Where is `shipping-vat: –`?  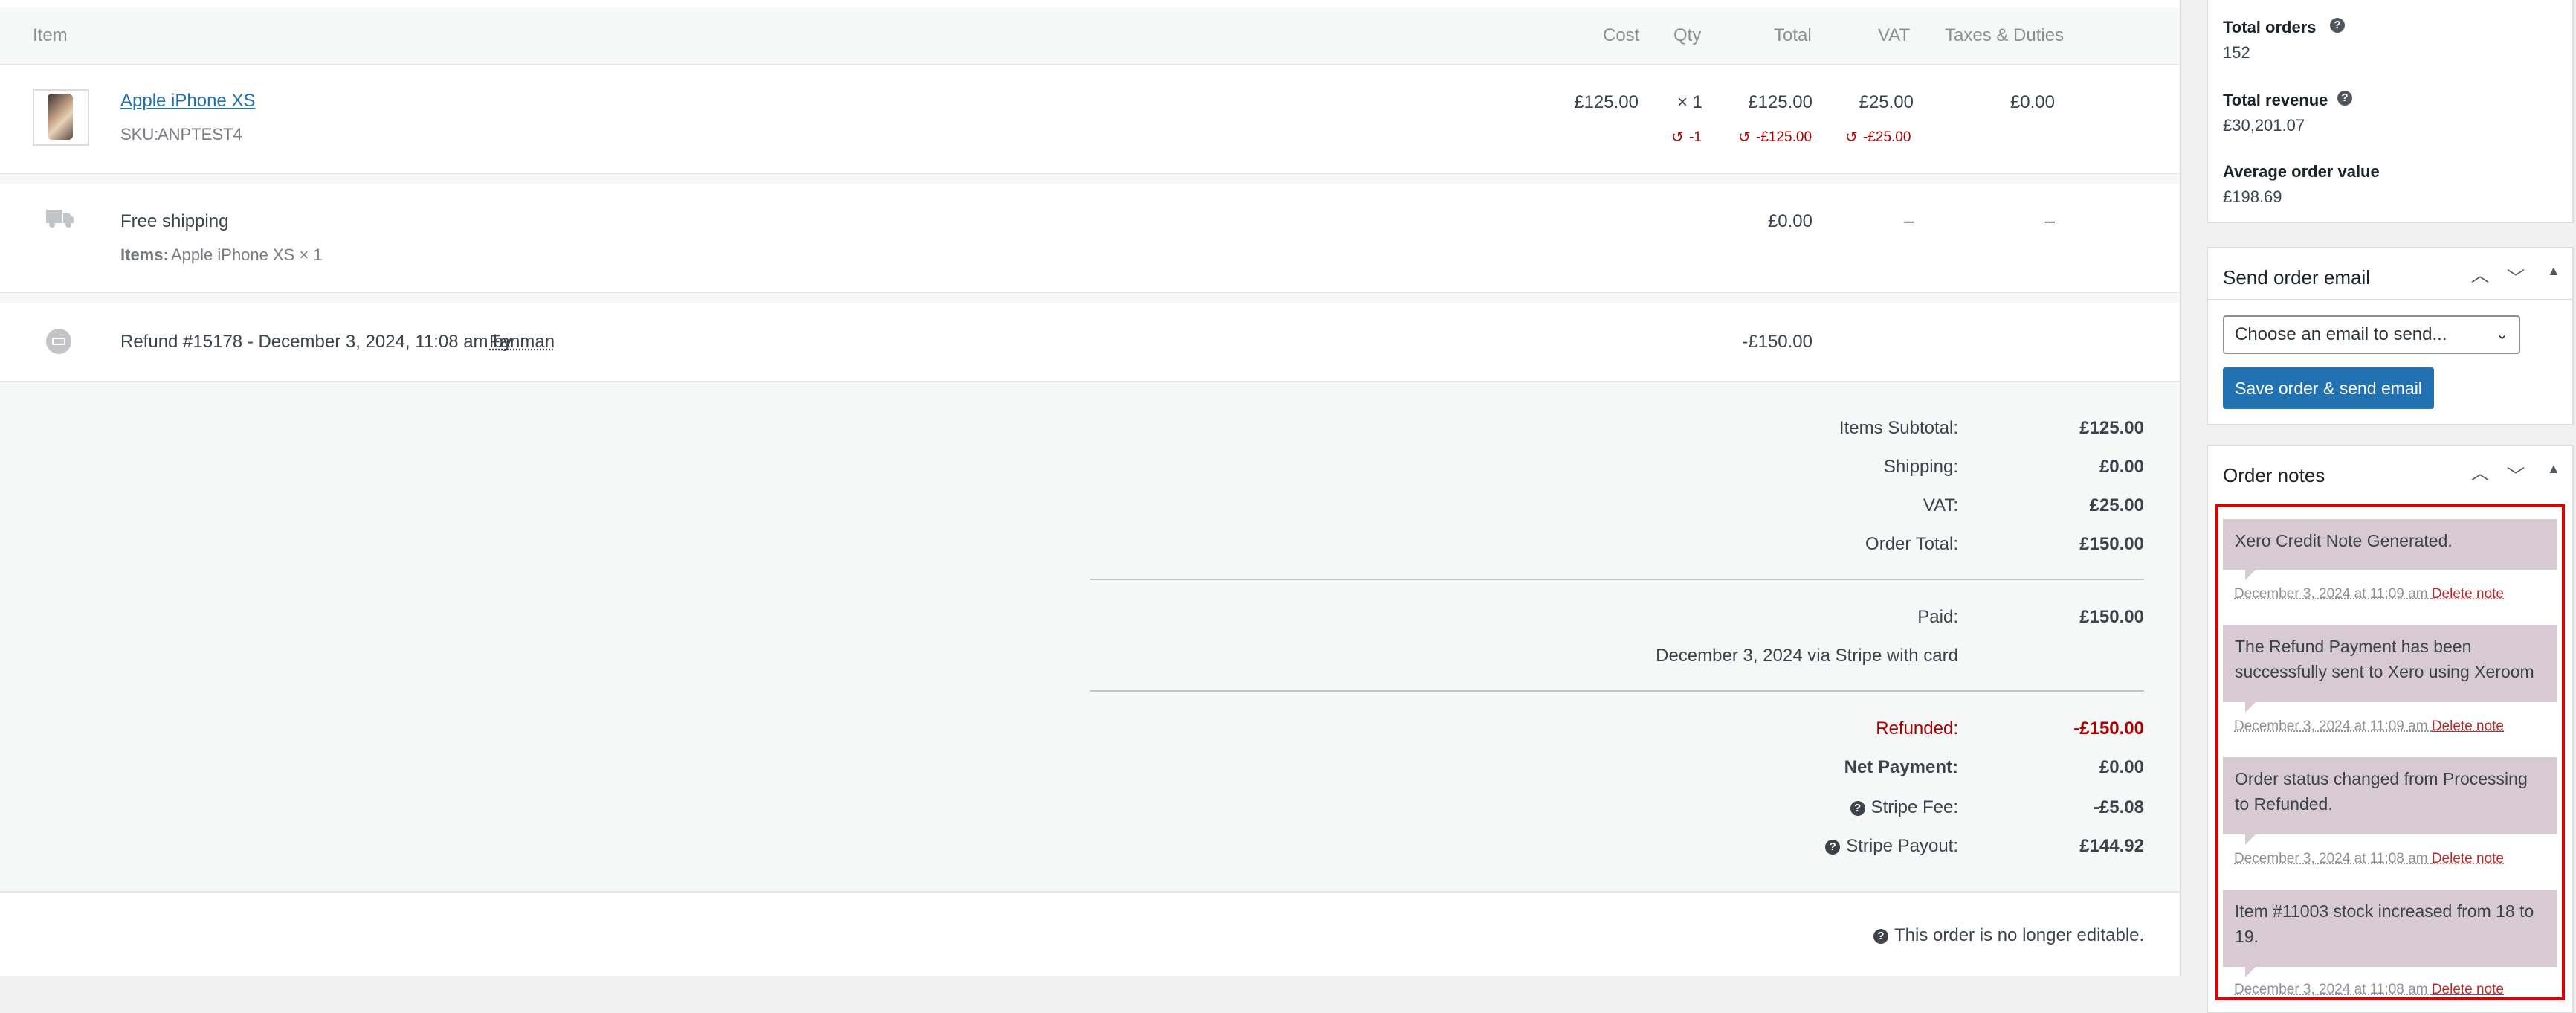 shipping-vat: – is located at coordinates (1908, 221).